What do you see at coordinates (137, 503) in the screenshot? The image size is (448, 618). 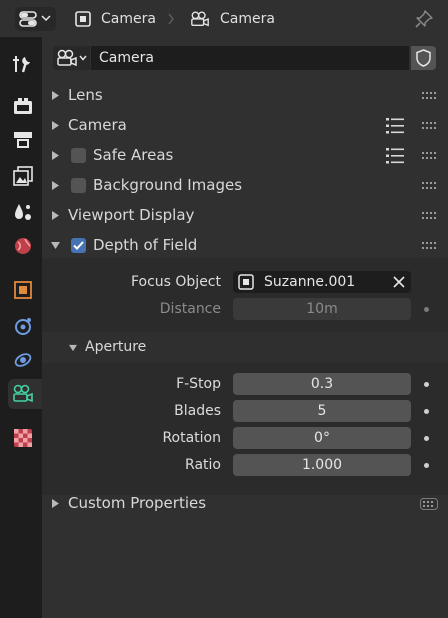 I see `panel-custom-properties-label: Custom Properties` at bounding box center [137, 503].